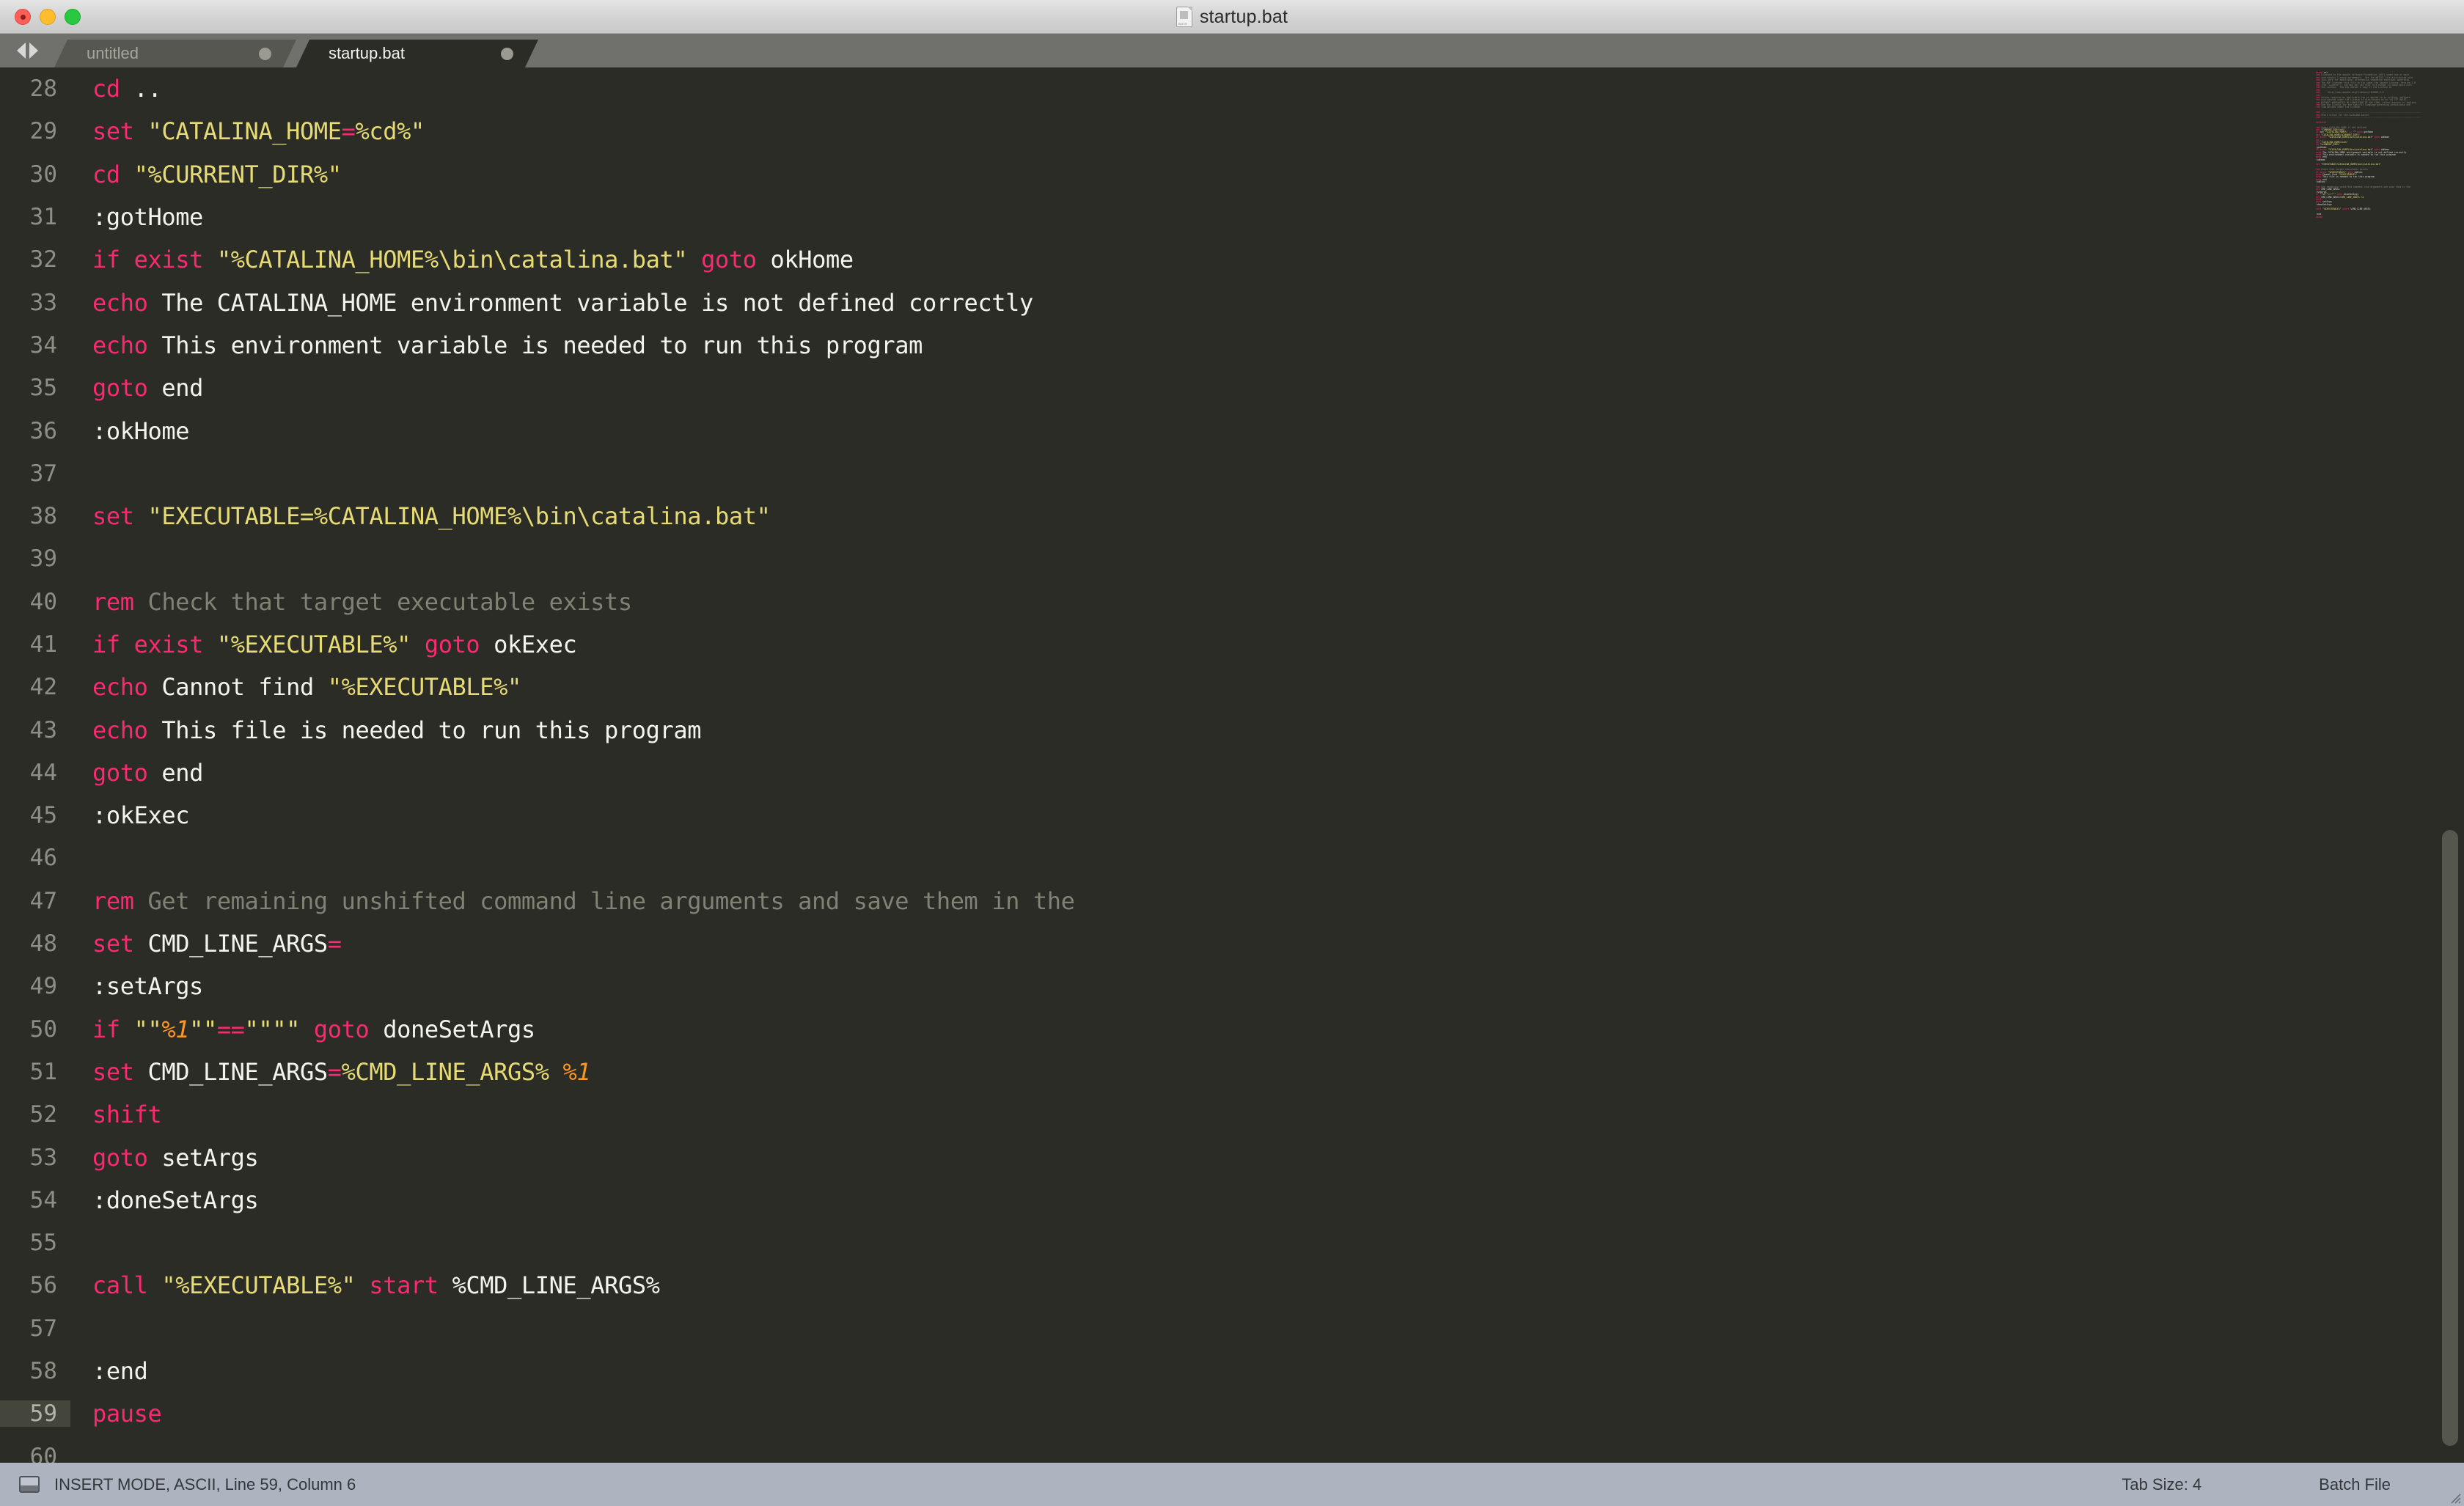 The width and height of the screenshot is (2464, 1506). What do you see at coordinates (120, 1285) in the screenshot?
I see `code-token: call` at bounding box center [120, 1285].